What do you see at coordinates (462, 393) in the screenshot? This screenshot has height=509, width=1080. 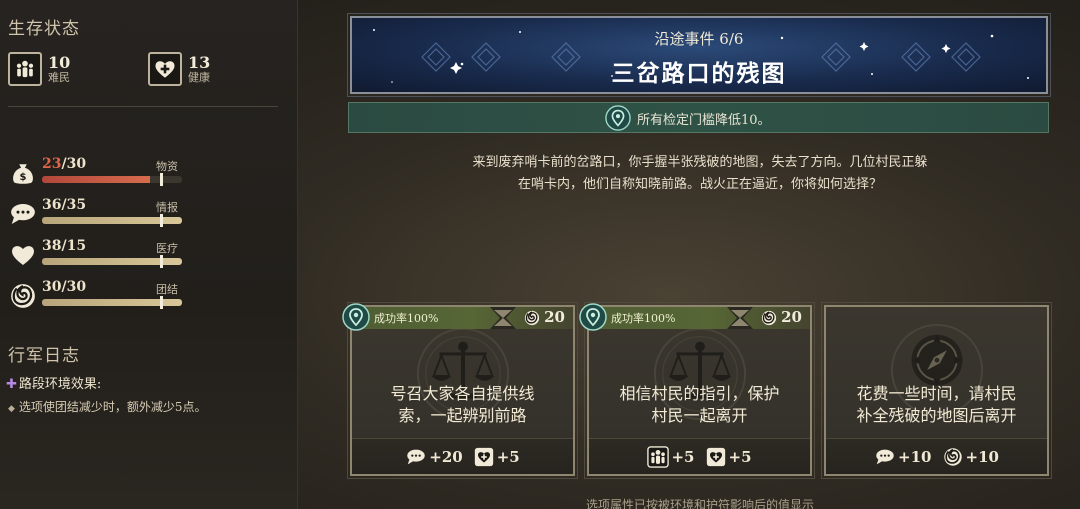 I see `option-text-line: 号召大家各自提供线` at bounding box center [462, 393].